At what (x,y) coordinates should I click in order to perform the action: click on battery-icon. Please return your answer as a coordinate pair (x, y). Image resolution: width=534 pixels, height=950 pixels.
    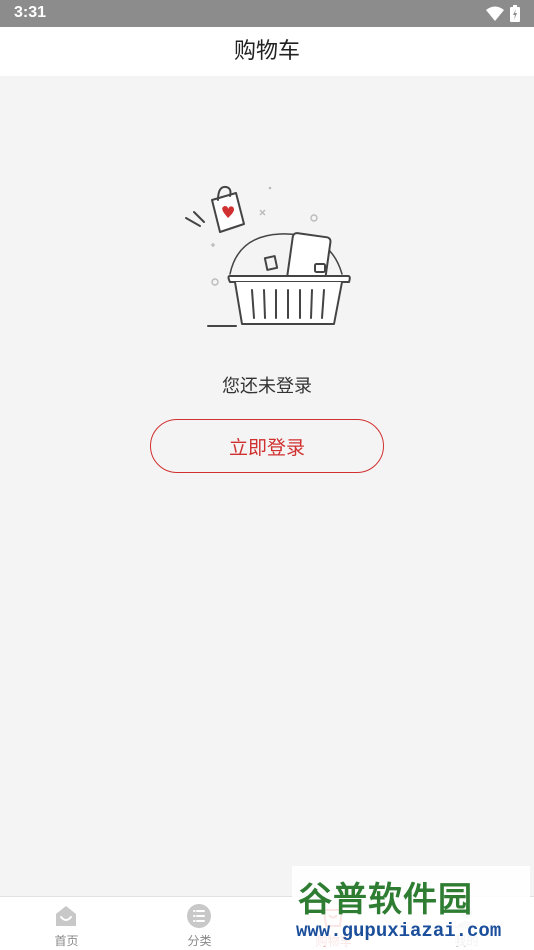
    Looking at the image, I should click on (515, 13).